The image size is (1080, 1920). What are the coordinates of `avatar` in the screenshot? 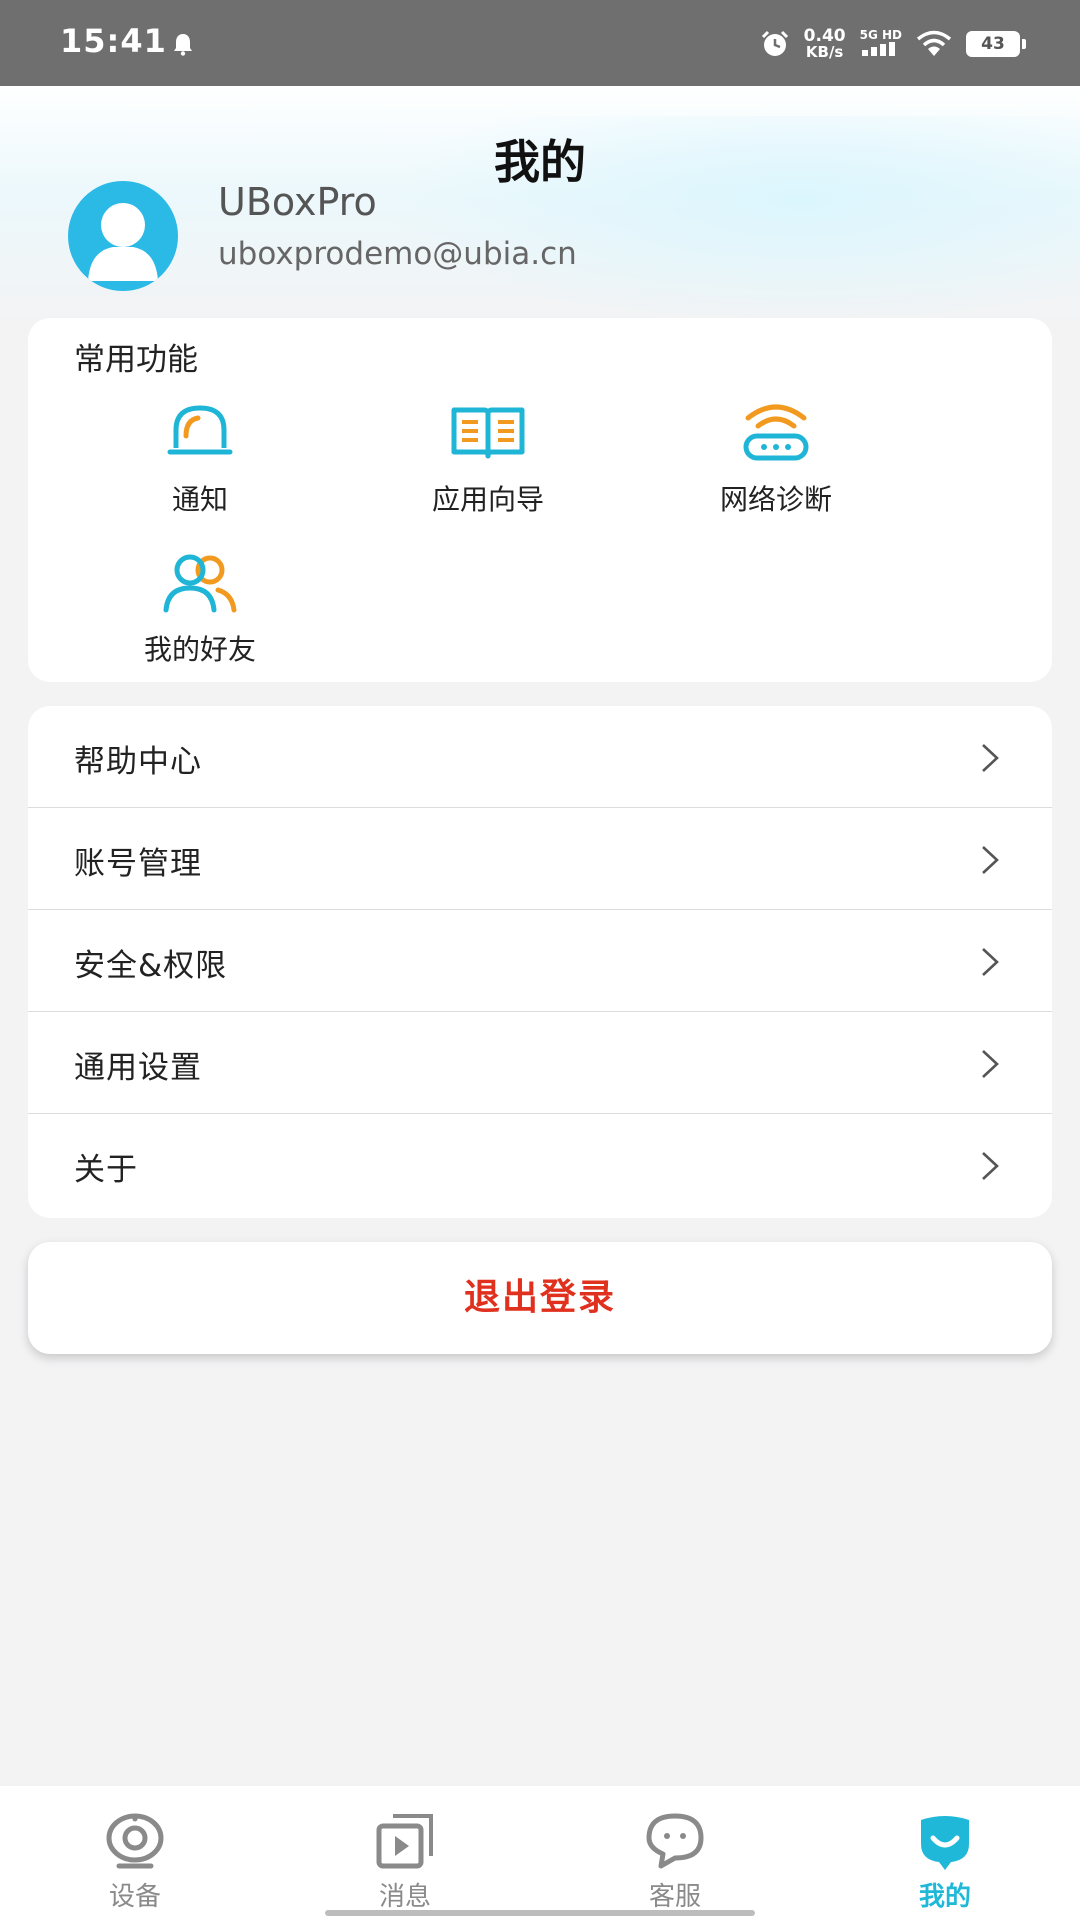 It's located at (123, 236).